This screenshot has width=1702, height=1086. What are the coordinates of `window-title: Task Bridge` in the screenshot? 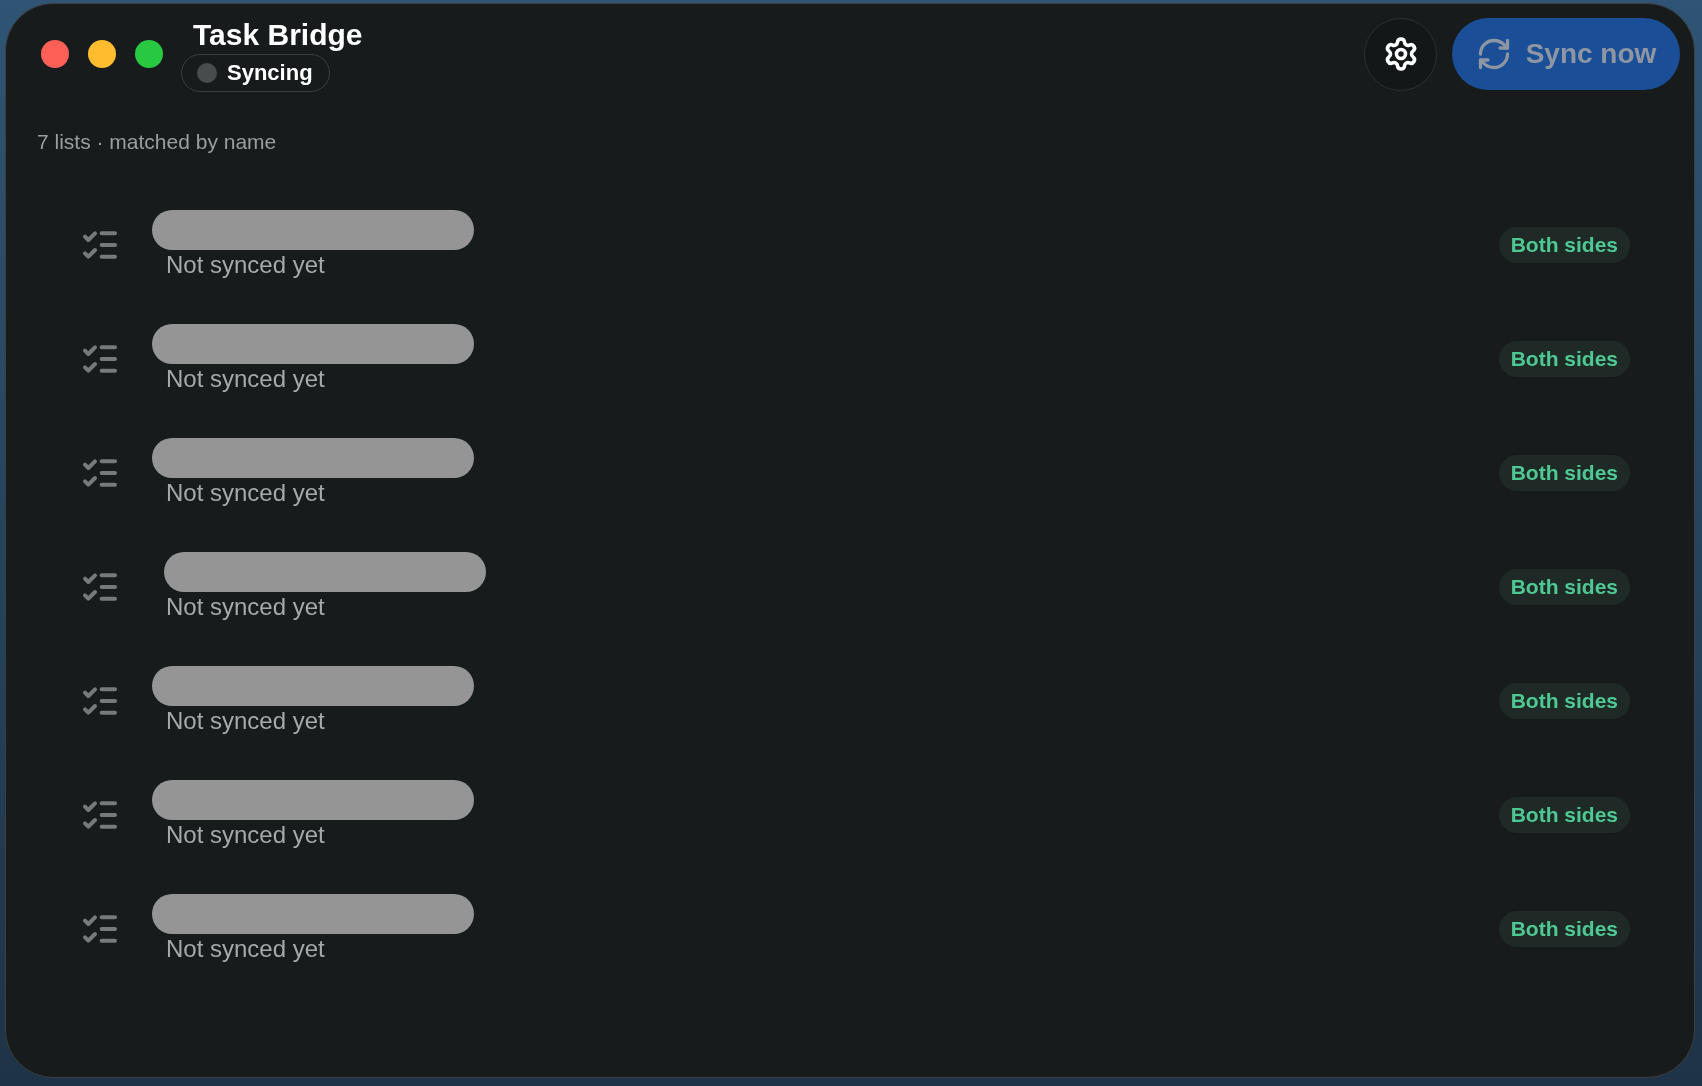 It's located at (278, 35).